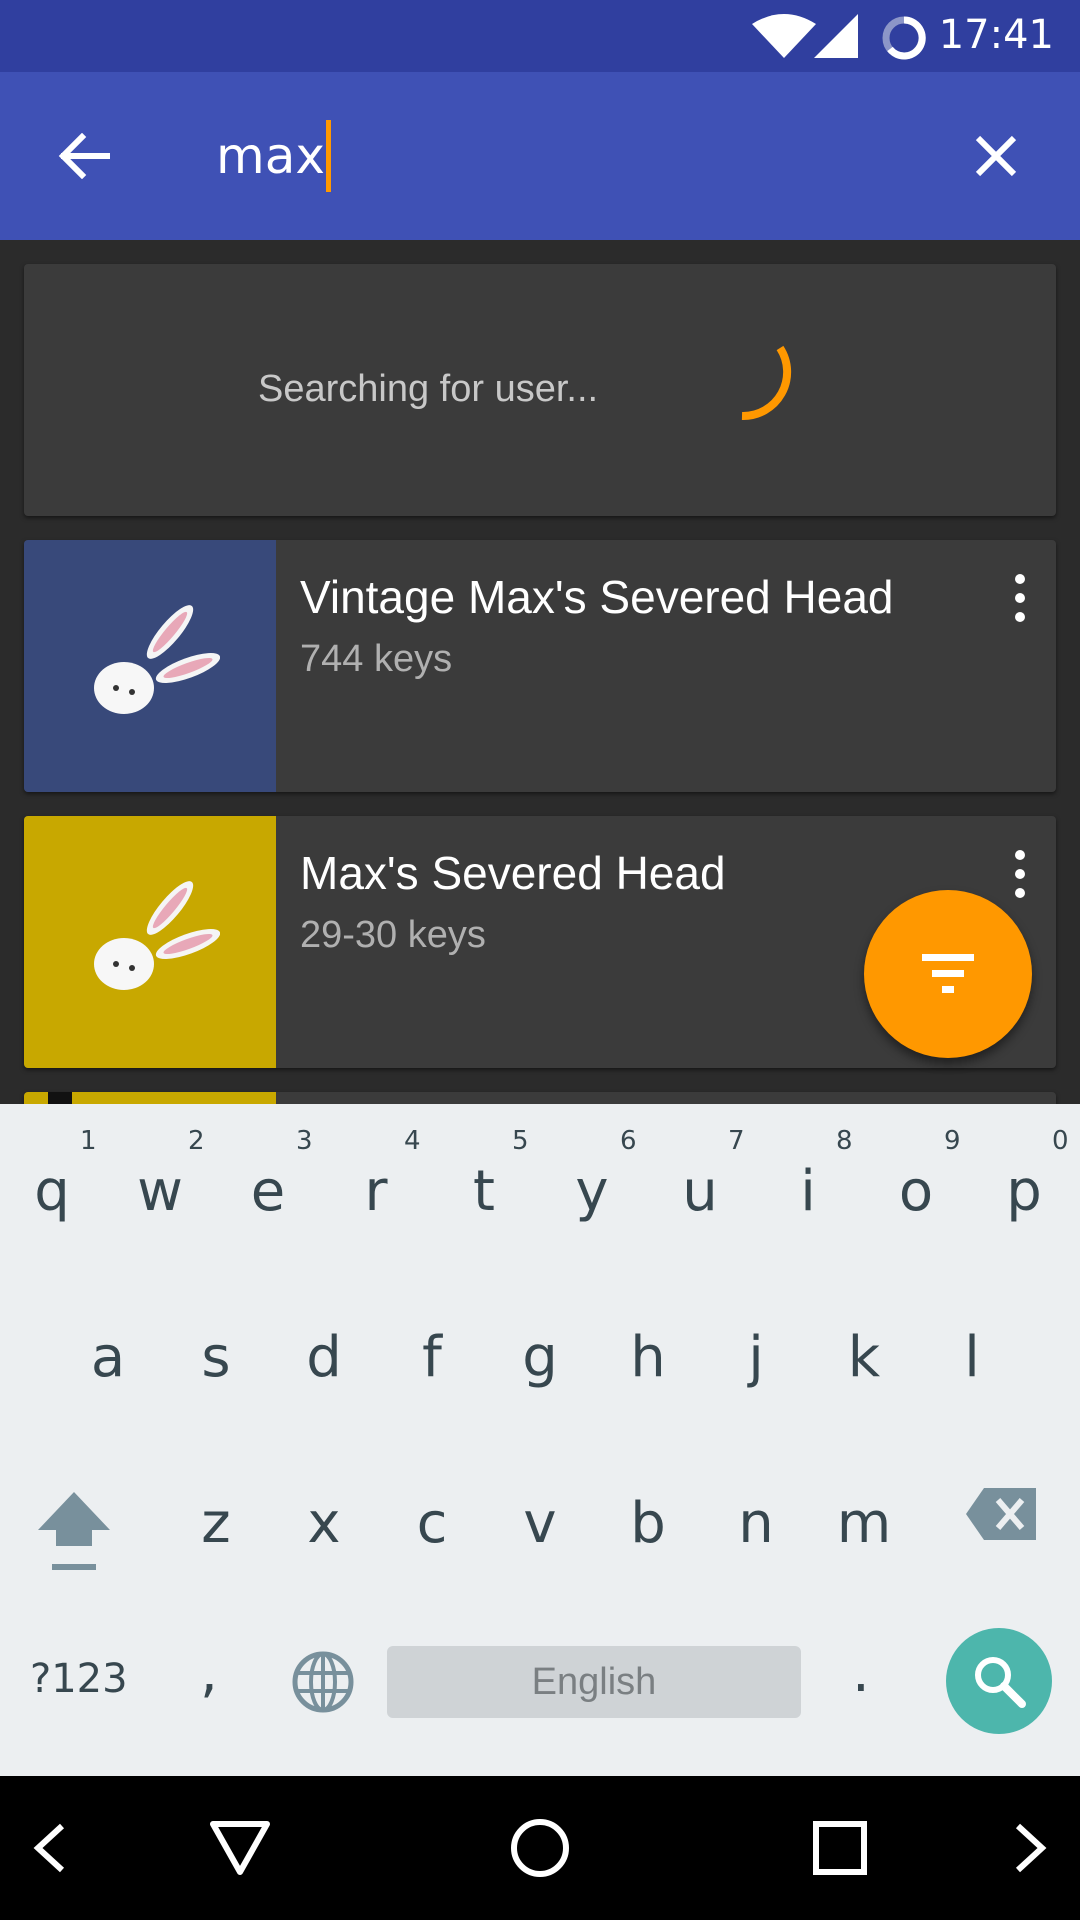 This screenshot has width=1080, height=1920. I want to click on thumbnail-detail, so click(60, 1098).